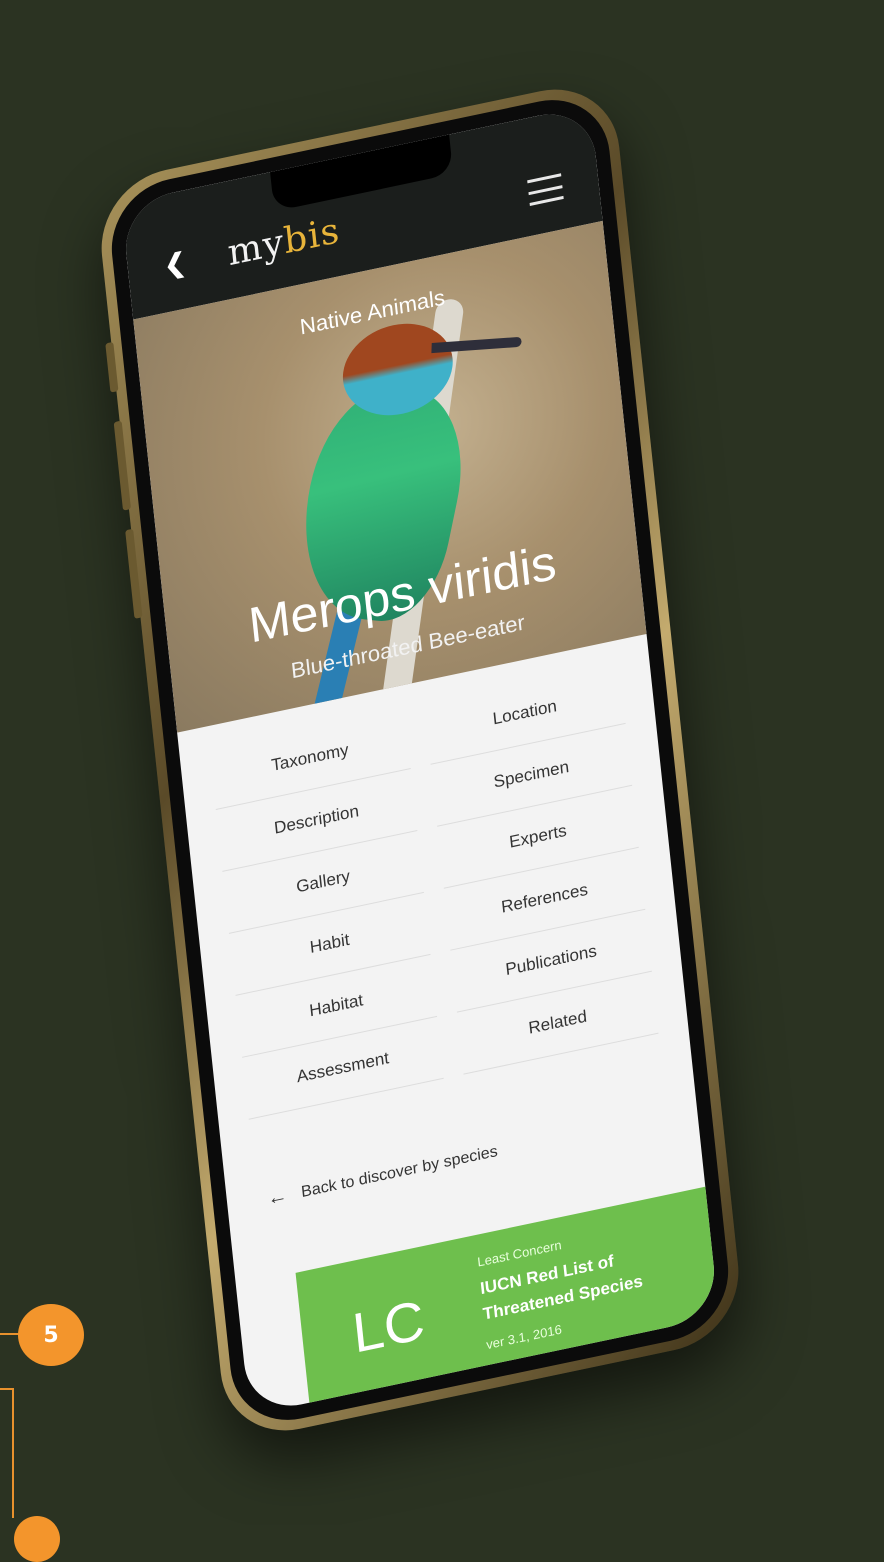 Image resolution: width=884 pixels, height=1562 pixels. What do you see at coordinates (51, 1335) in the screenshot?
I see `step-badge: 5` at bounding box center [51, 1335].